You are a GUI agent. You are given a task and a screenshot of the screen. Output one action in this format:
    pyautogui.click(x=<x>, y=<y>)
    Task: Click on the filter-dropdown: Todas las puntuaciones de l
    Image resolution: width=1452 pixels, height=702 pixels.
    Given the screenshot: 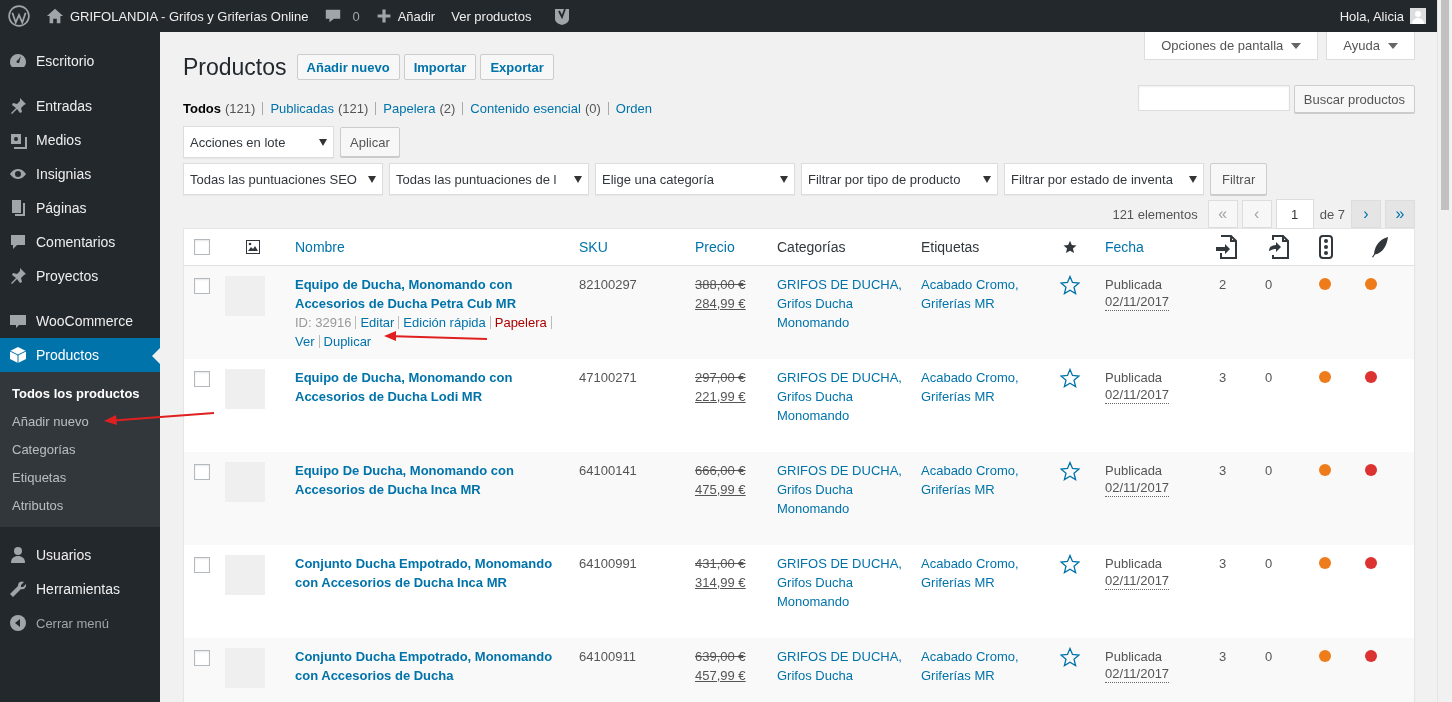 What is the action you would take?
    pyautogui.click(x=489, y=179)
    